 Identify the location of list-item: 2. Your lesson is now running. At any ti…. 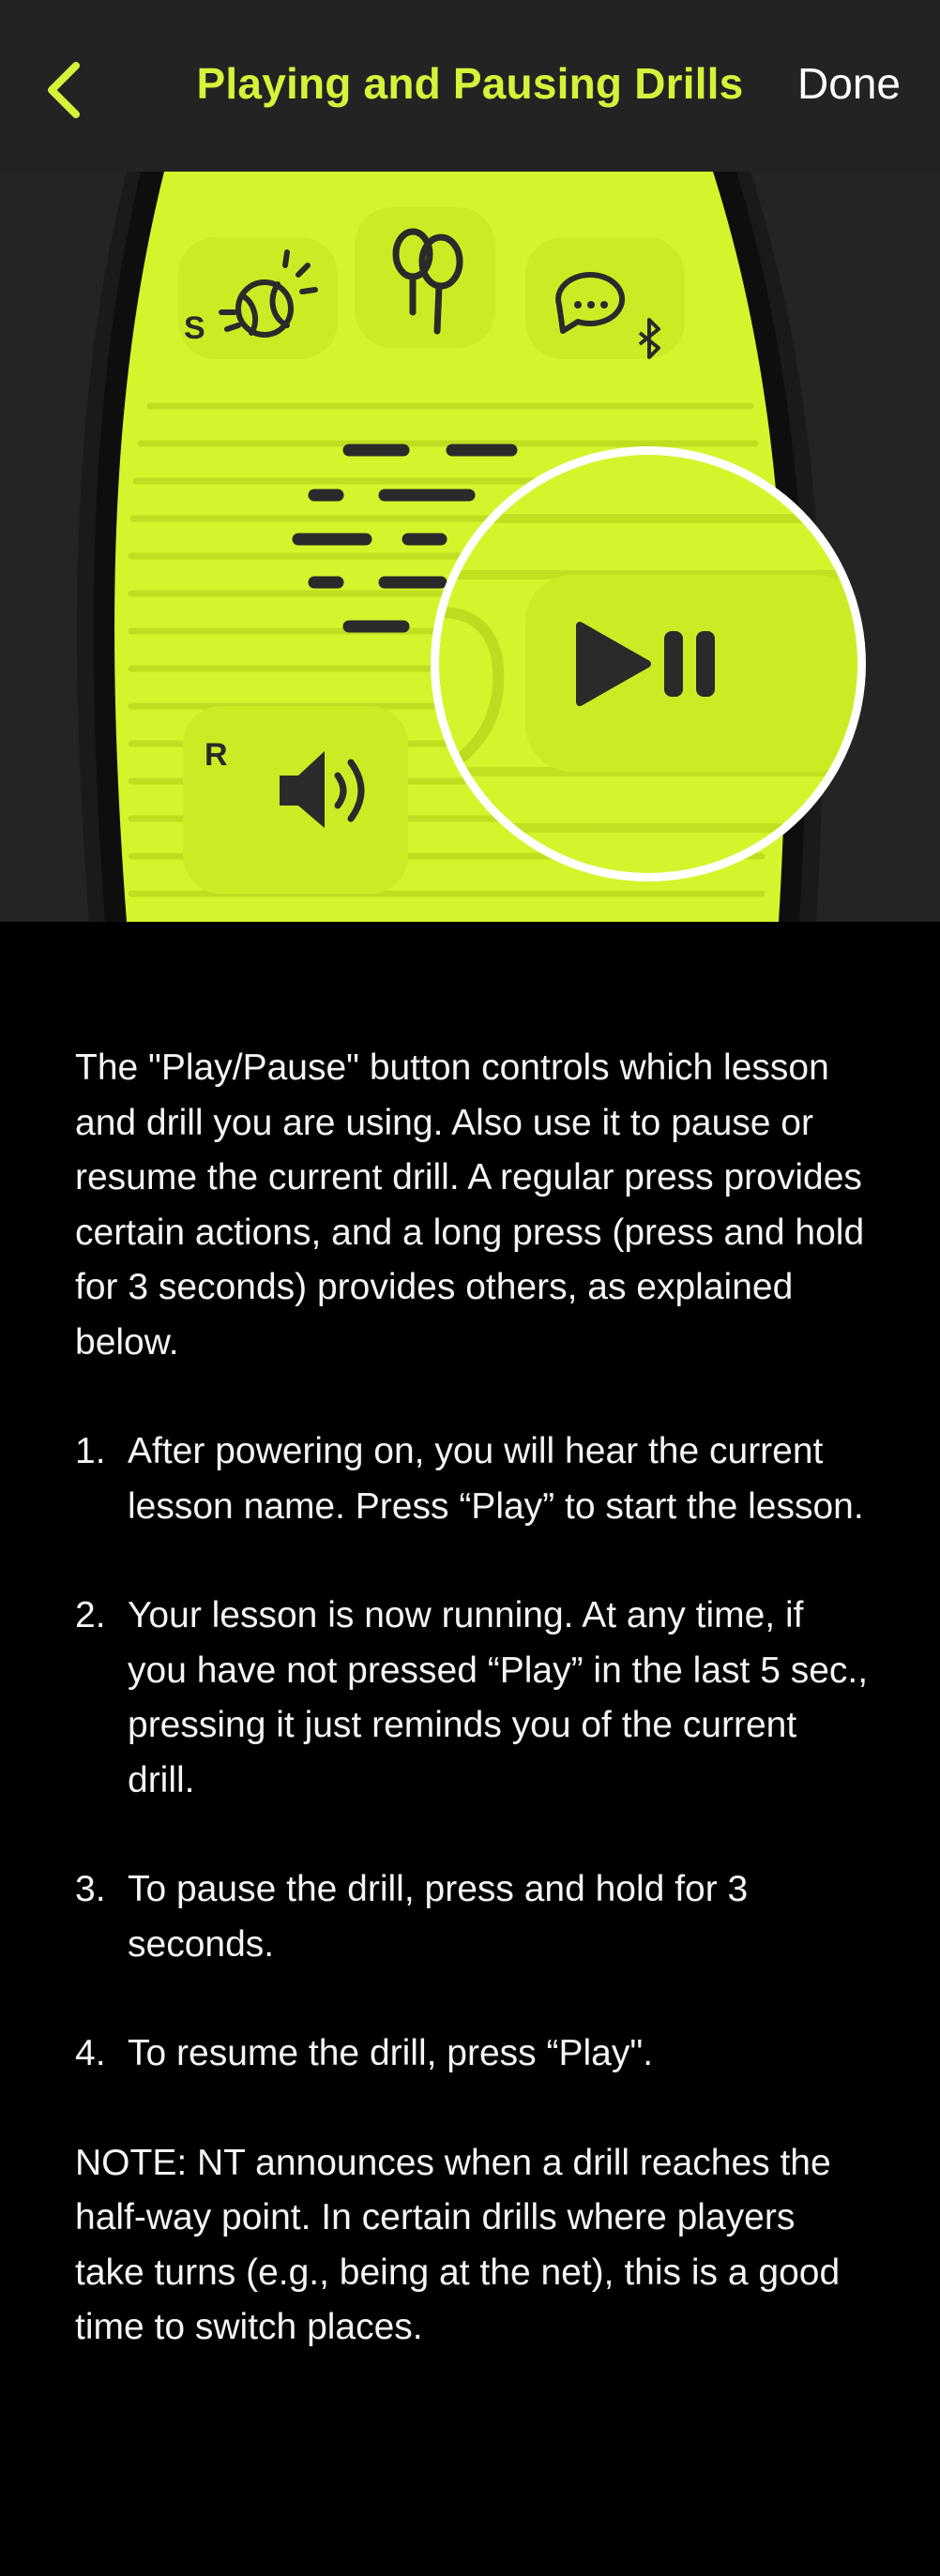
(473, 1698).